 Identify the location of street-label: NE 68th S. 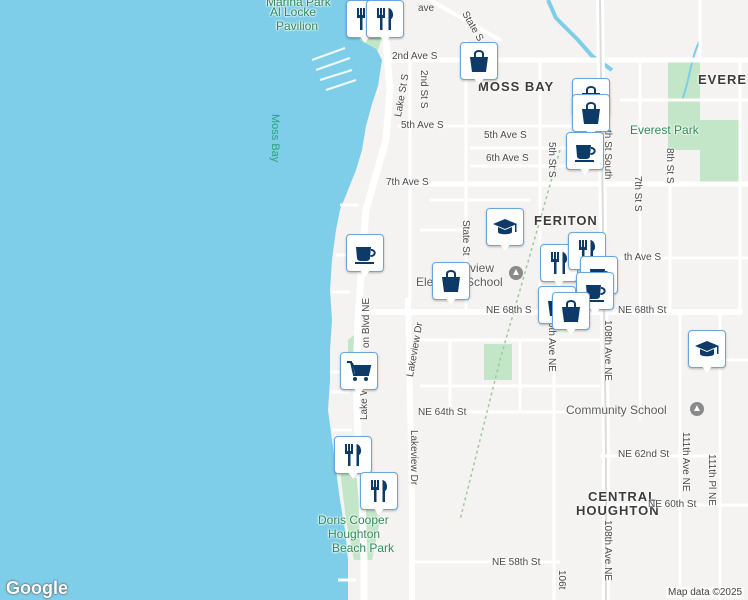
(509, 310).